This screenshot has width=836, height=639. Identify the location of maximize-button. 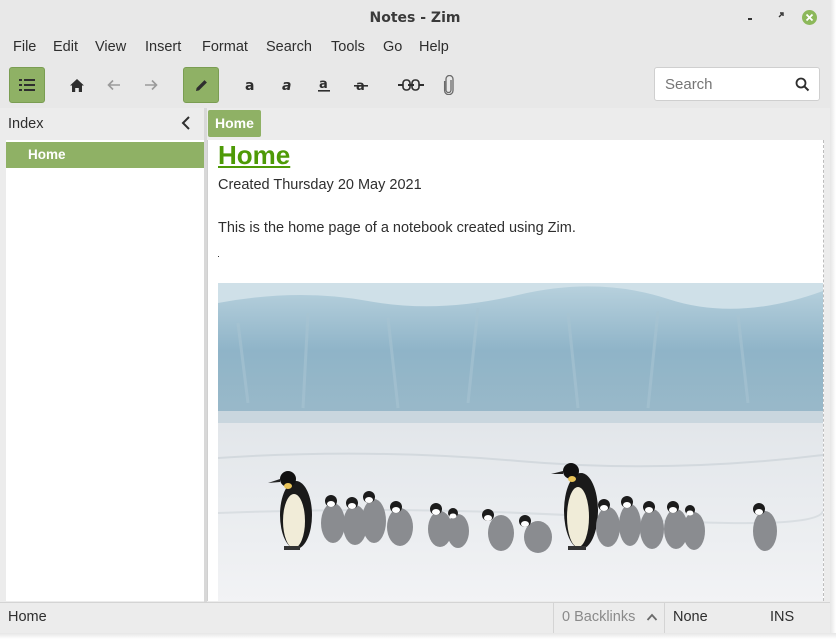
(781, 18).